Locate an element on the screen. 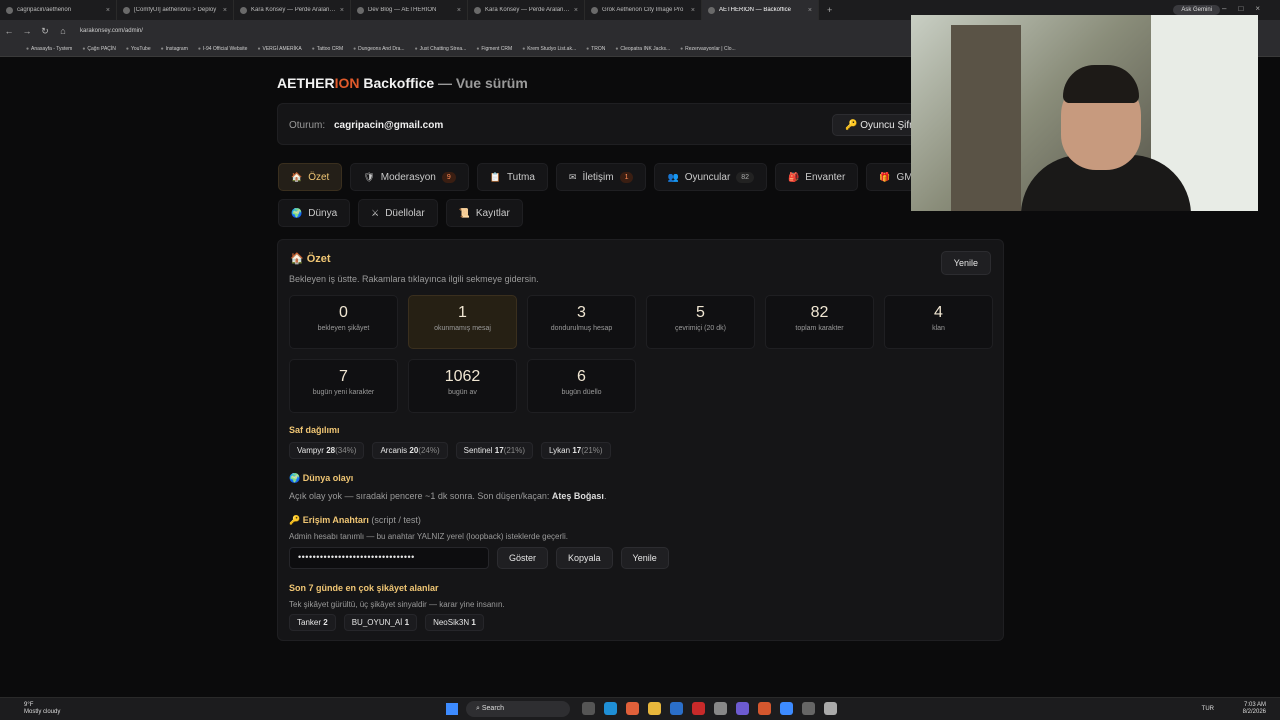  refresh-button: Yenile is located at coordinates (965, 263).